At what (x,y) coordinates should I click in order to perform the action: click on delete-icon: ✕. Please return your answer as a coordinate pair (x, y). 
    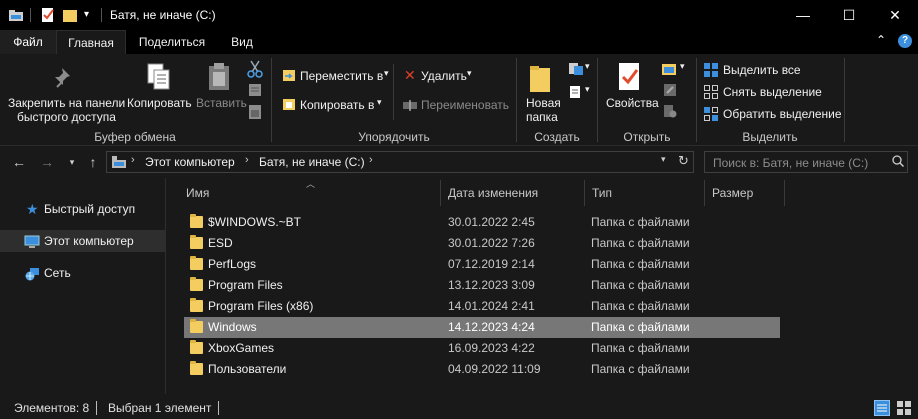
    Looking at the image, I should click on (410, 75).